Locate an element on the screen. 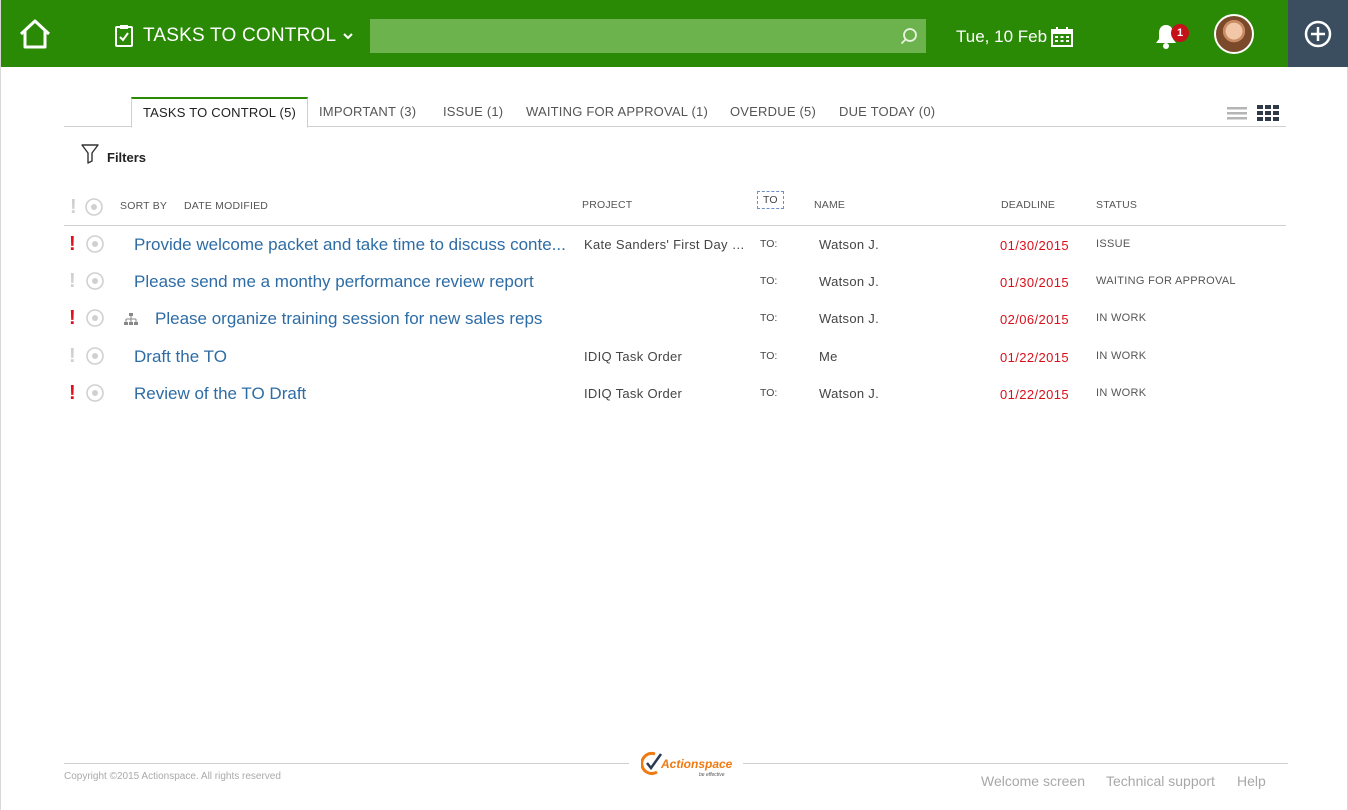 This screenshot has height=810, width=1348. welcome-screen-link: Welcome screen is located at coordinates (1033, 781).